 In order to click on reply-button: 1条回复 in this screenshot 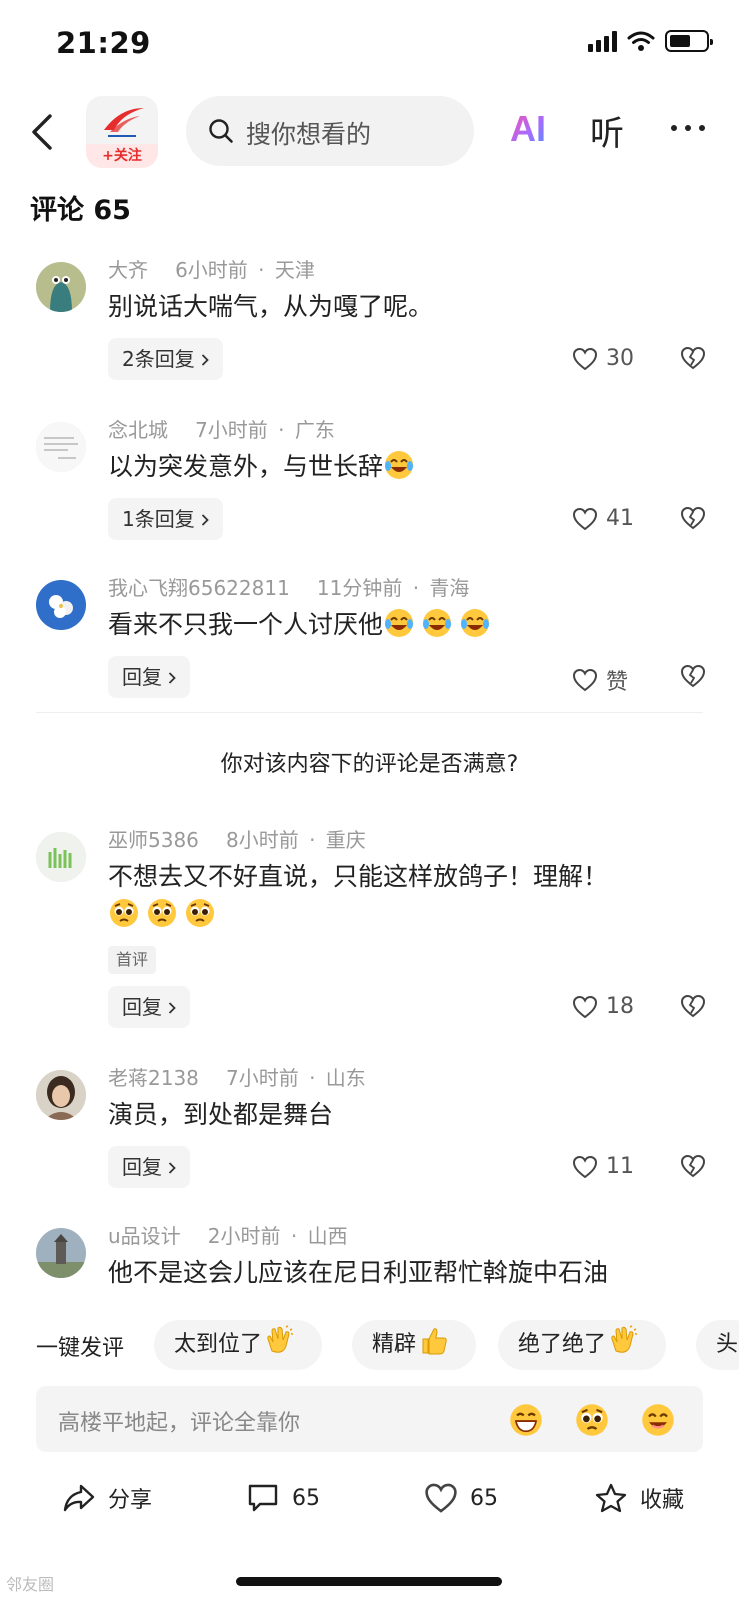, I will do `click(165, 519)`.